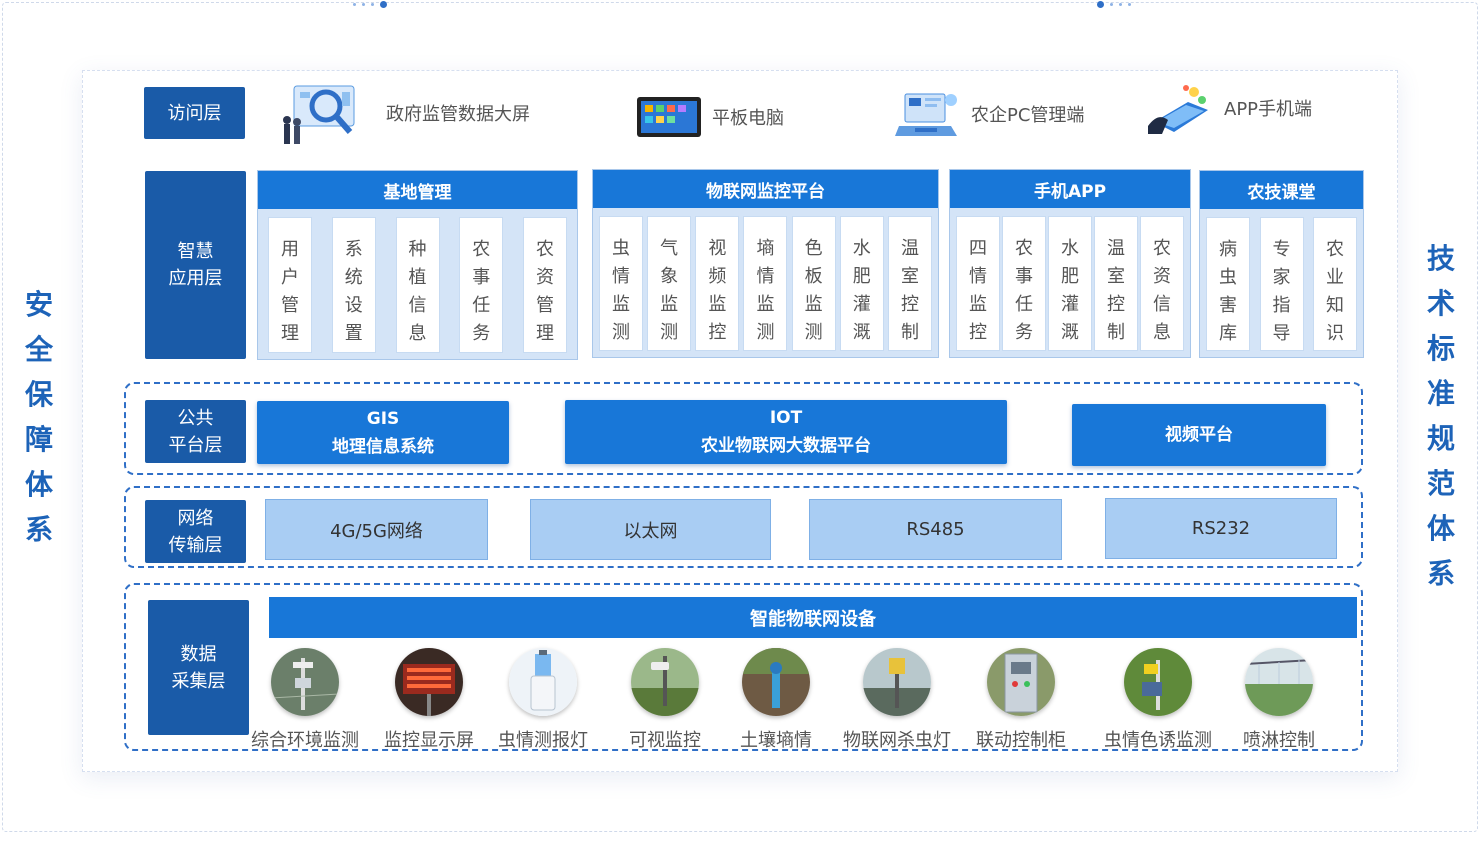  I want to click on platform-subtitle: 农业物联网大数据平台, so click(786, 446).